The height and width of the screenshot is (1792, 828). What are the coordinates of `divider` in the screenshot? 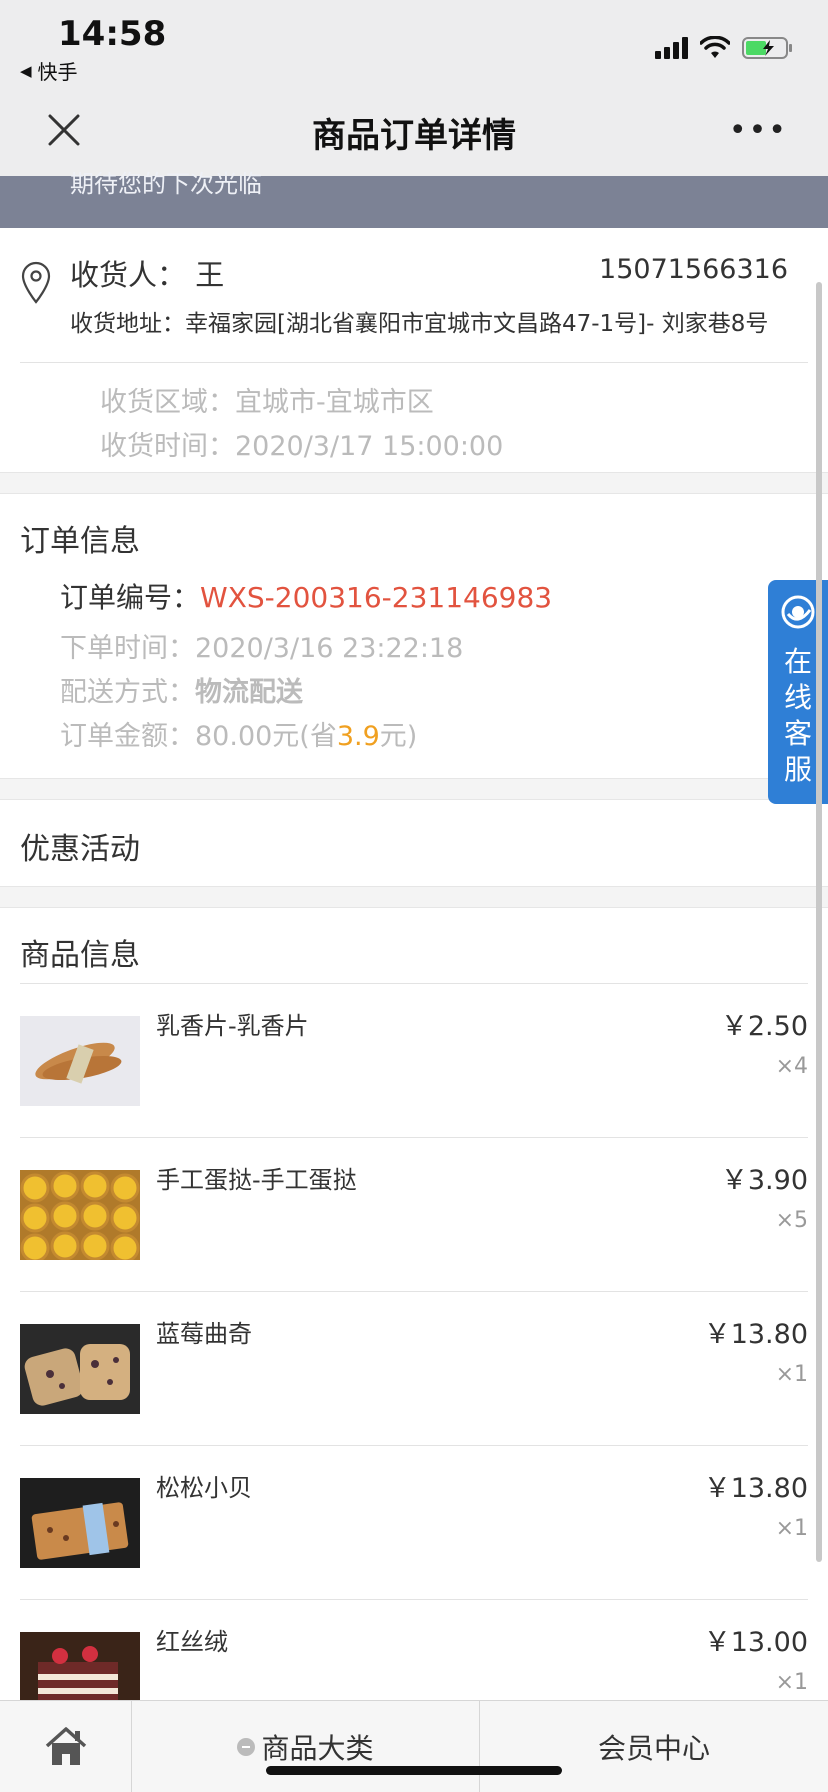 It's located at (414, 362).